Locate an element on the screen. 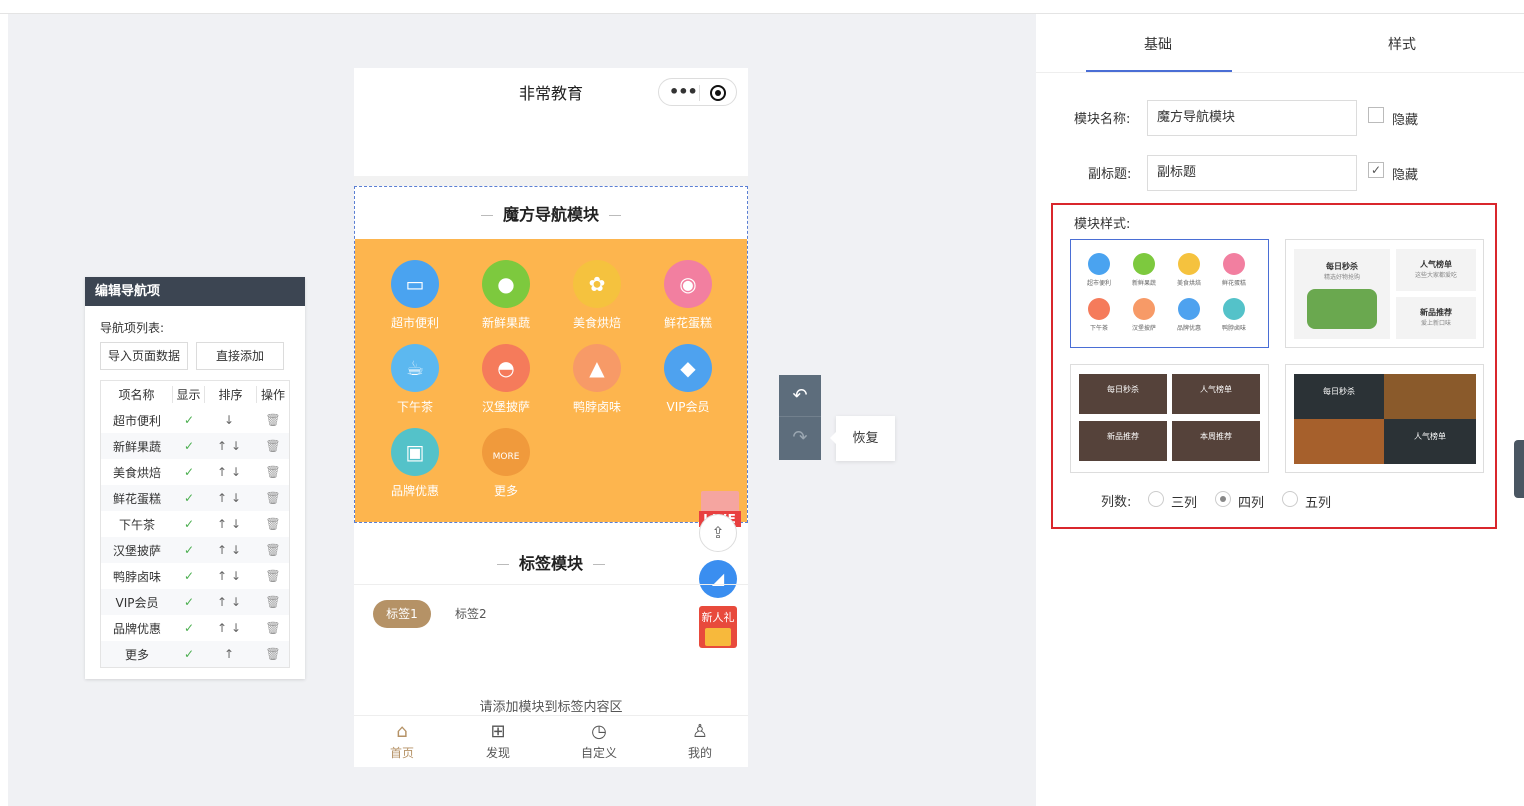  style-option-banner-left: 每日秒杀 精选好物抢购 人气榜单 这些大家都爱吃 新品推荐 爱上新口味 is located at coordinates (1384, 293).